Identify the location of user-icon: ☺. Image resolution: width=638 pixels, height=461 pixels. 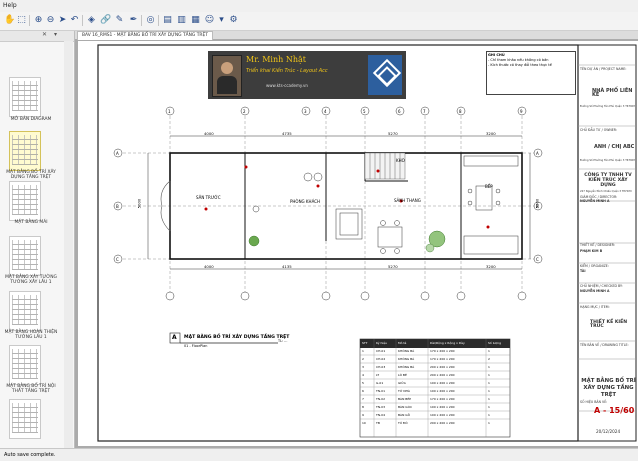
(209, 20).